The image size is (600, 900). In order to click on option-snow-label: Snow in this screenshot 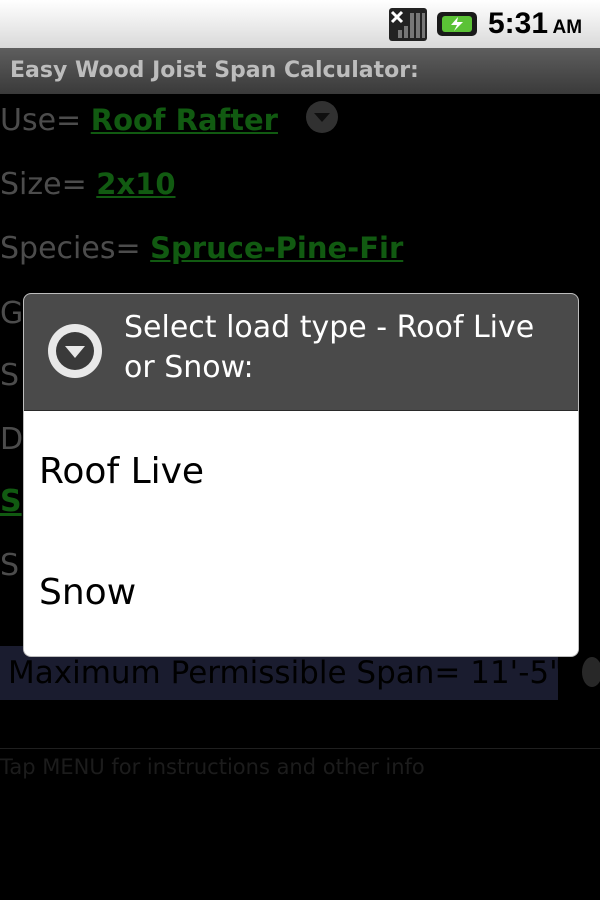, I will do `click(88, 592)`.